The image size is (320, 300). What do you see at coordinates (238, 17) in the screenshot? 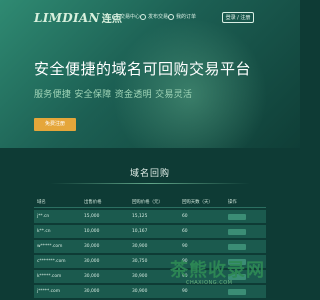
I see `login-register-button: 登录 / 注册` at bounding box center [238, 17].